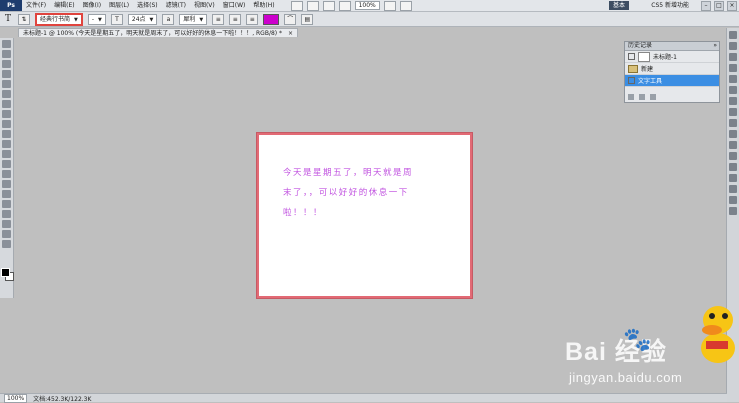 The image size is (739, 403). Describe the element at coordinates (147, 5) in the screenshot. I see `menu-select: 选择(S)` at that location.